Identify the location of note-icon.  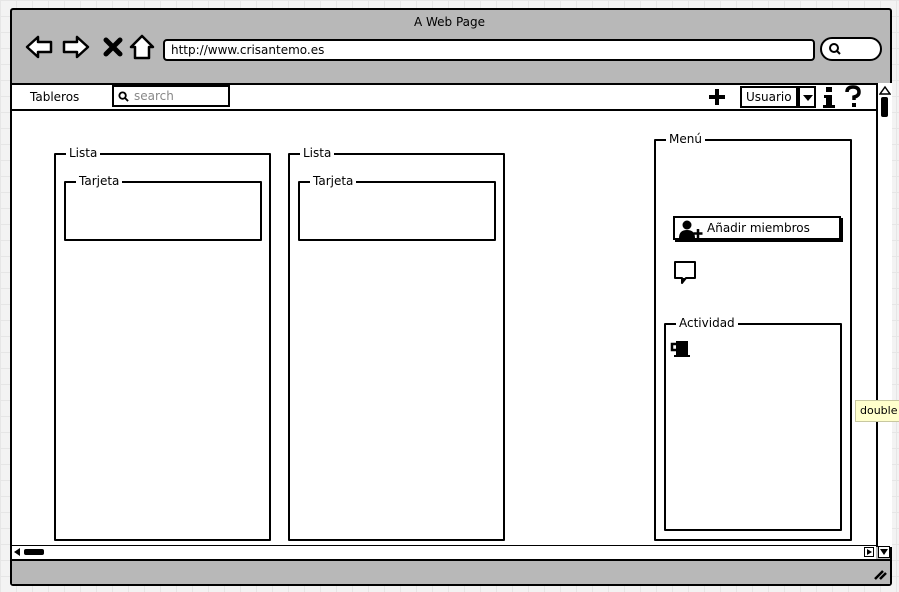
(685, 274).